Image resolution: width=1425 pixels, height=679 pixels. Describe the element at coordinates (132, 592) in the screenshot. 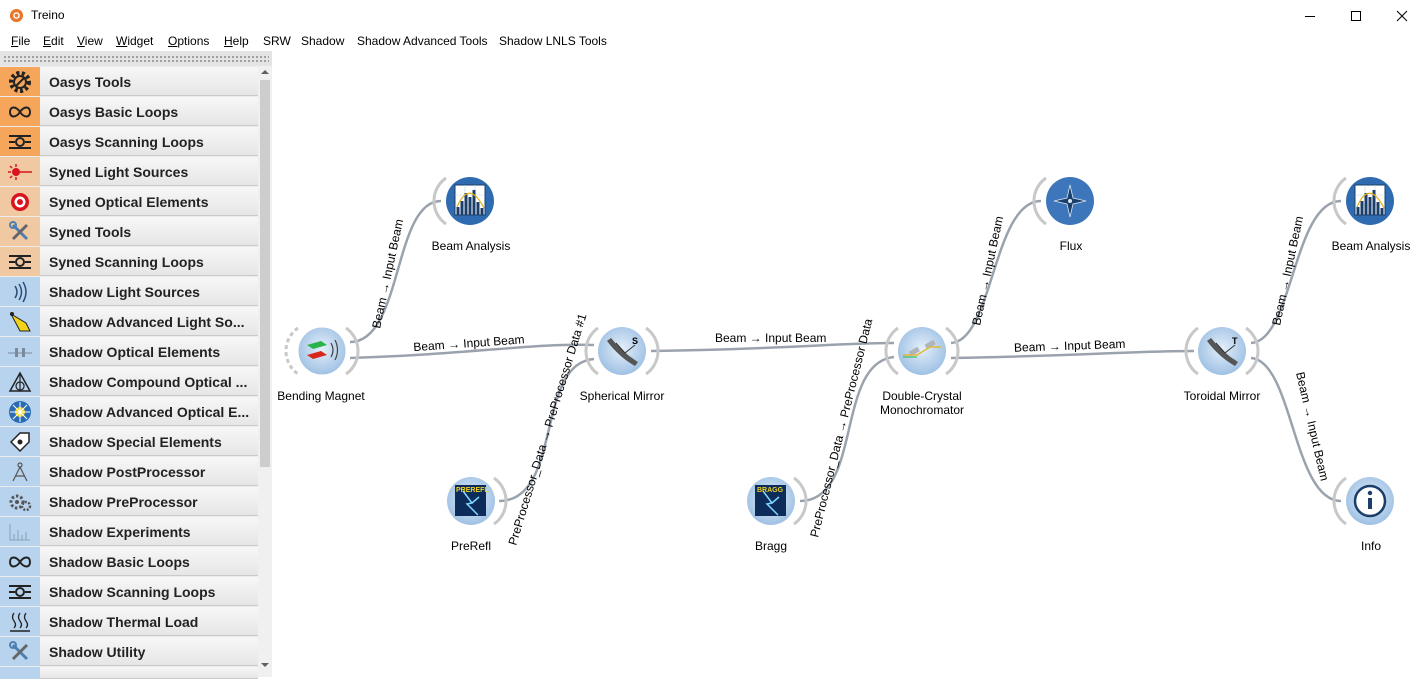

I see `category-label: Shadow Scanning Loops` at that location.